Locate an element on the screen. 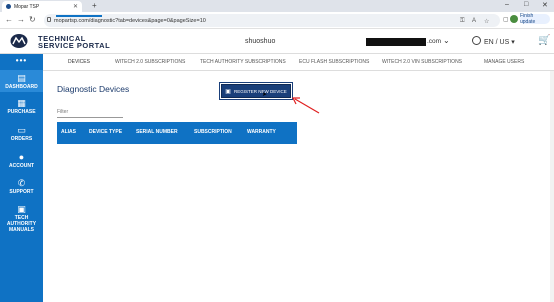 This screenshot has width=554, height=302. key-icon: ⚿ is located at coordinates (462, 21).